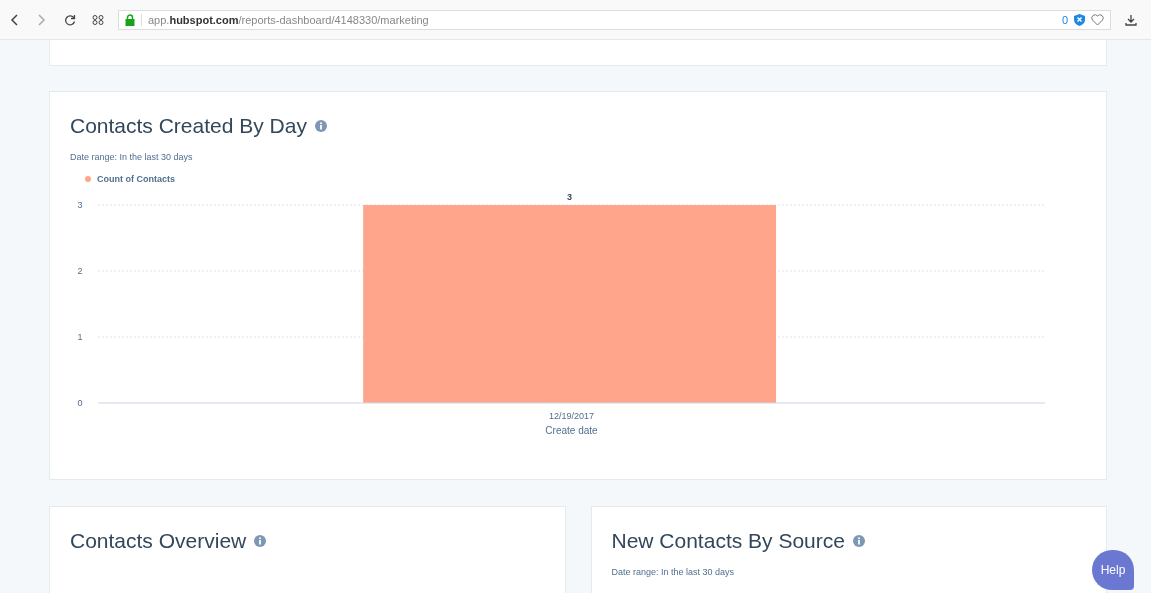 The width and height of the screenshot is (1151, 593). I want to click on back-icon, so click(14, 19).